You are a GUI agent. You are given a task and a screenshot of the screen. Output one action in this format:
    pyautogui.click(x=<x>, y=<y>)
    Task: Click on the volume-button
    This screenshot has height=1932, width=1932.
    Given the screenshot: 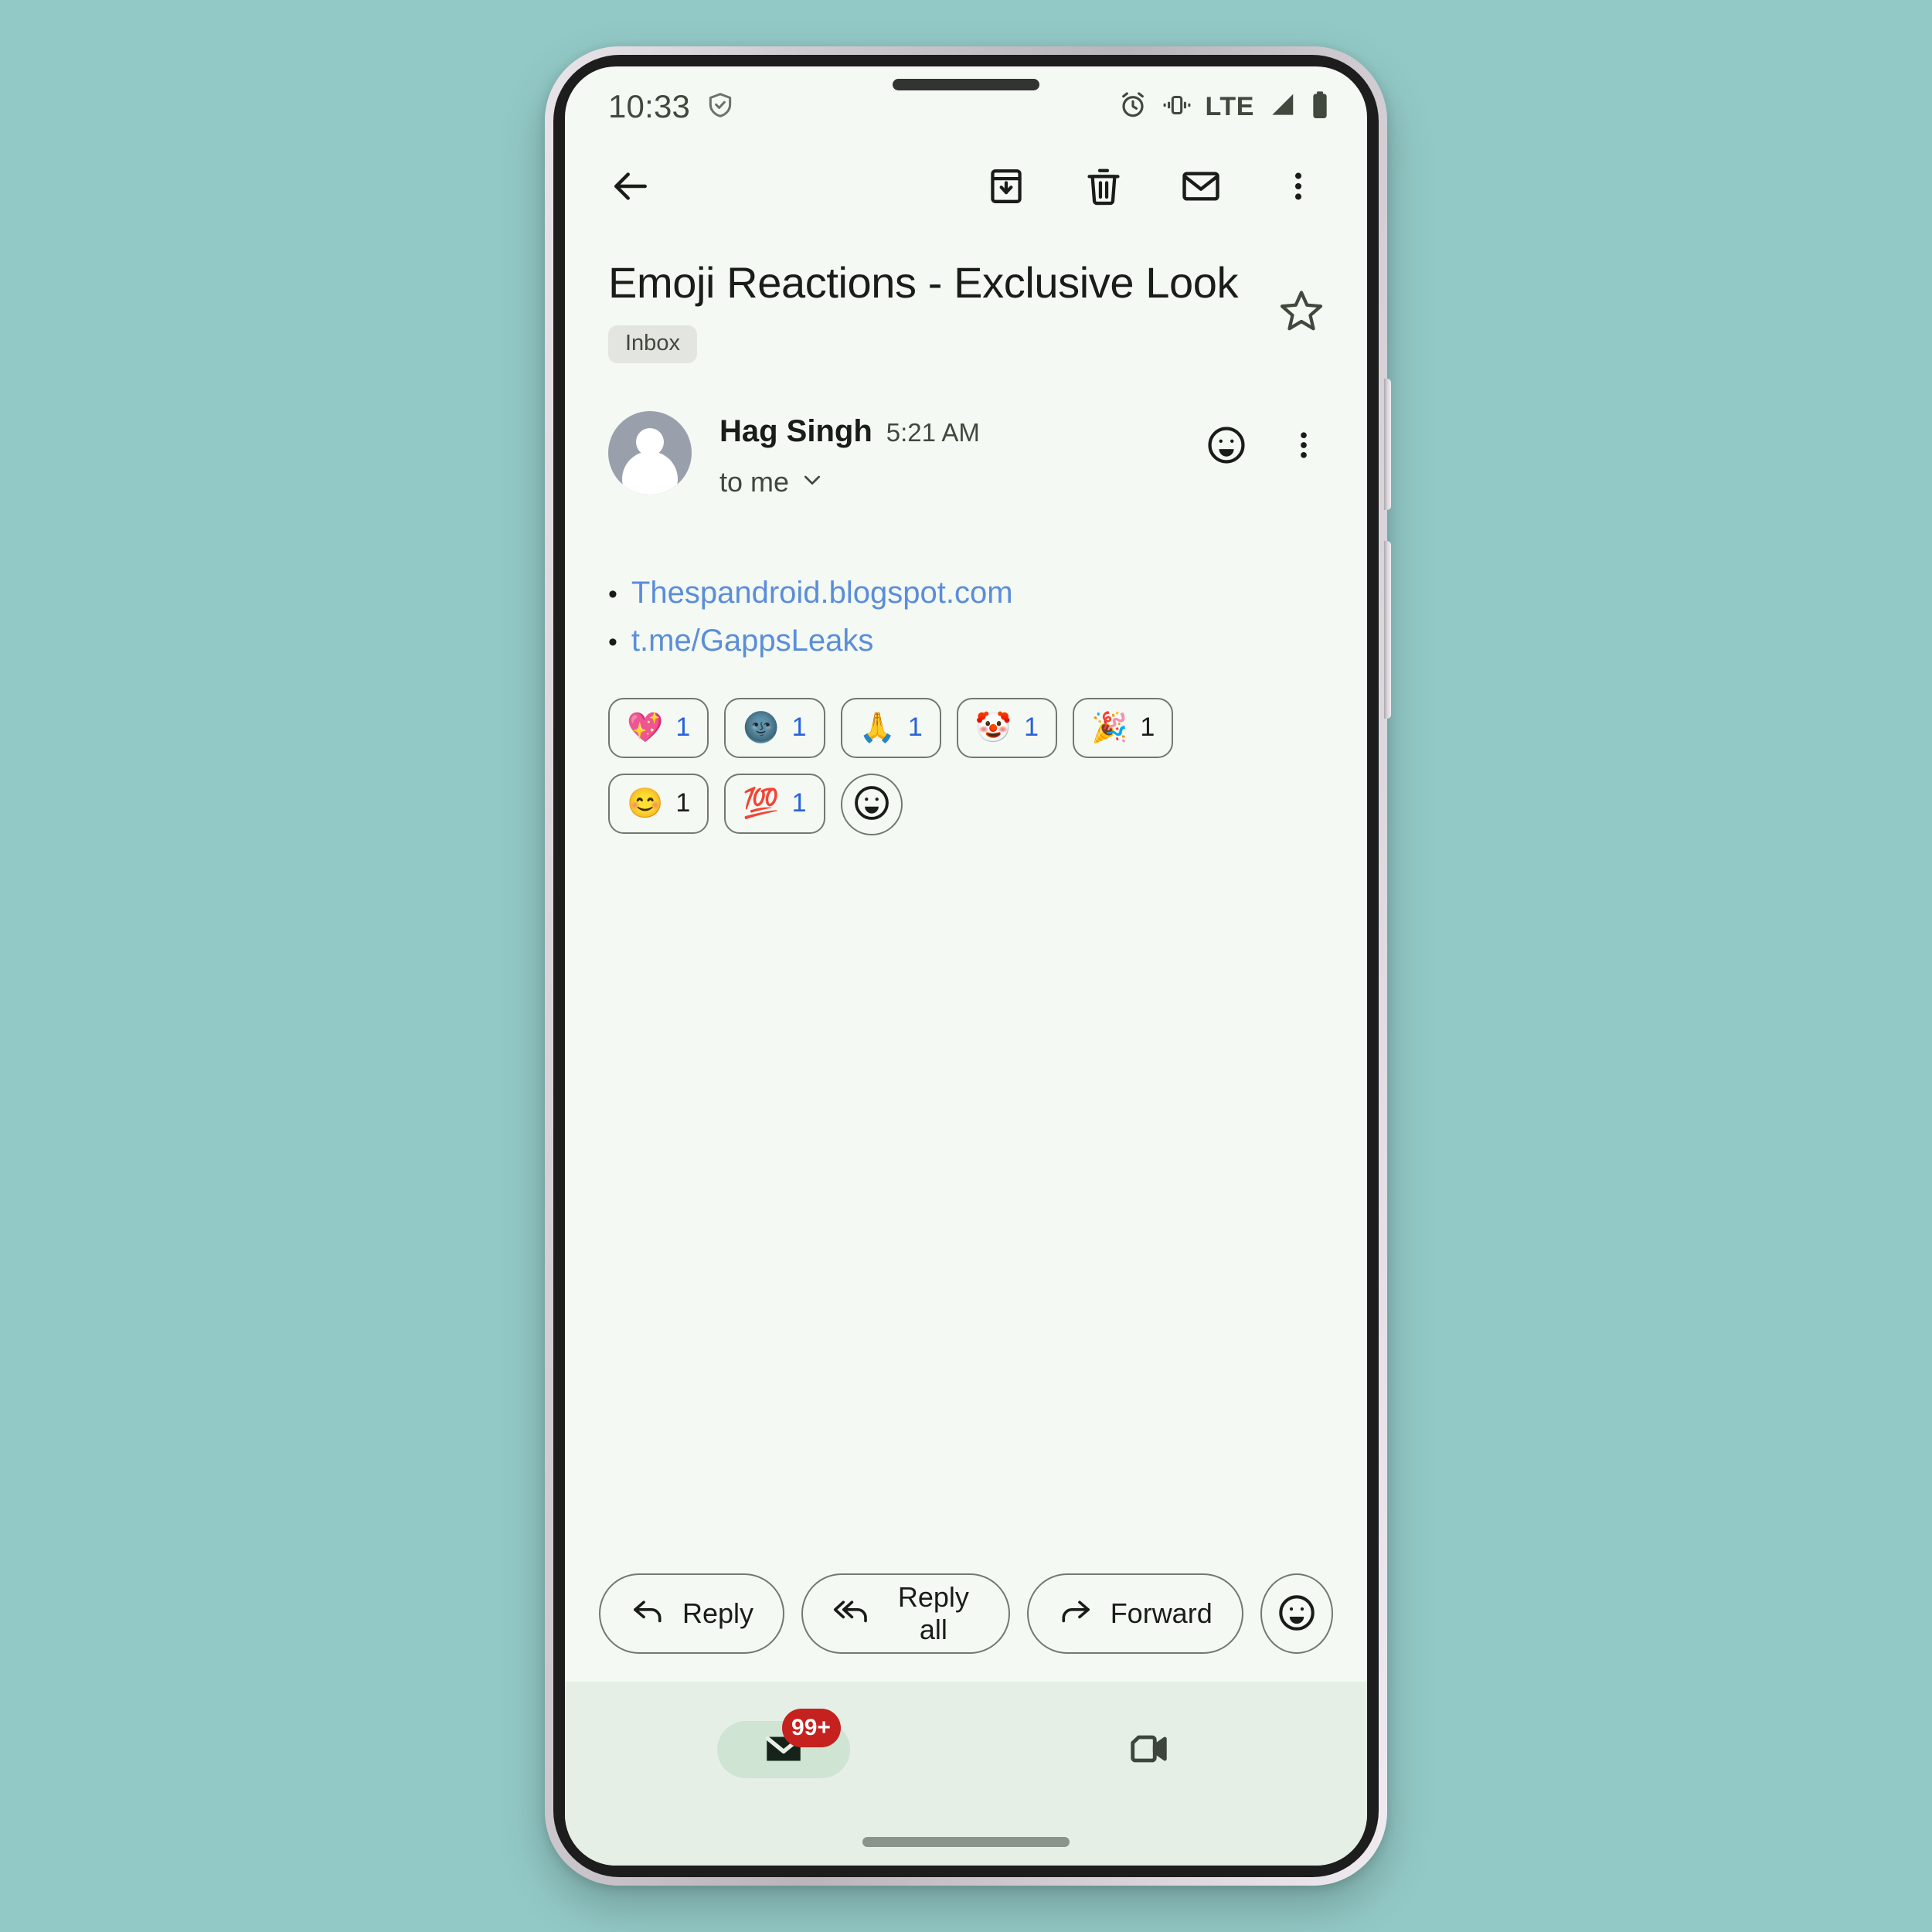 What is the action you would take?
    pyautogui.click(x=1388, y=630)
    